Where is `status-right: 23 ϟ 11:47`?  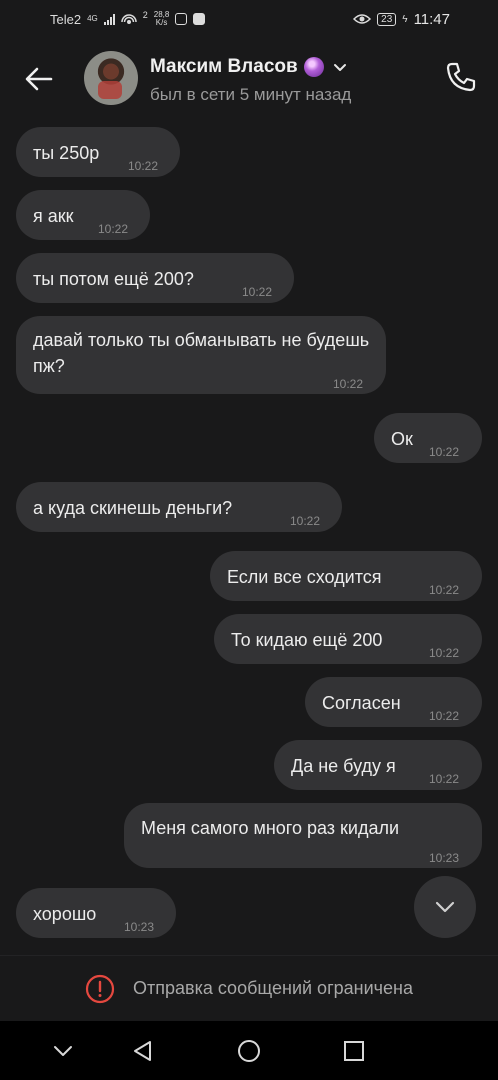
status-right: 23 ϟ 11:47 is located at coordinates (401, 19).